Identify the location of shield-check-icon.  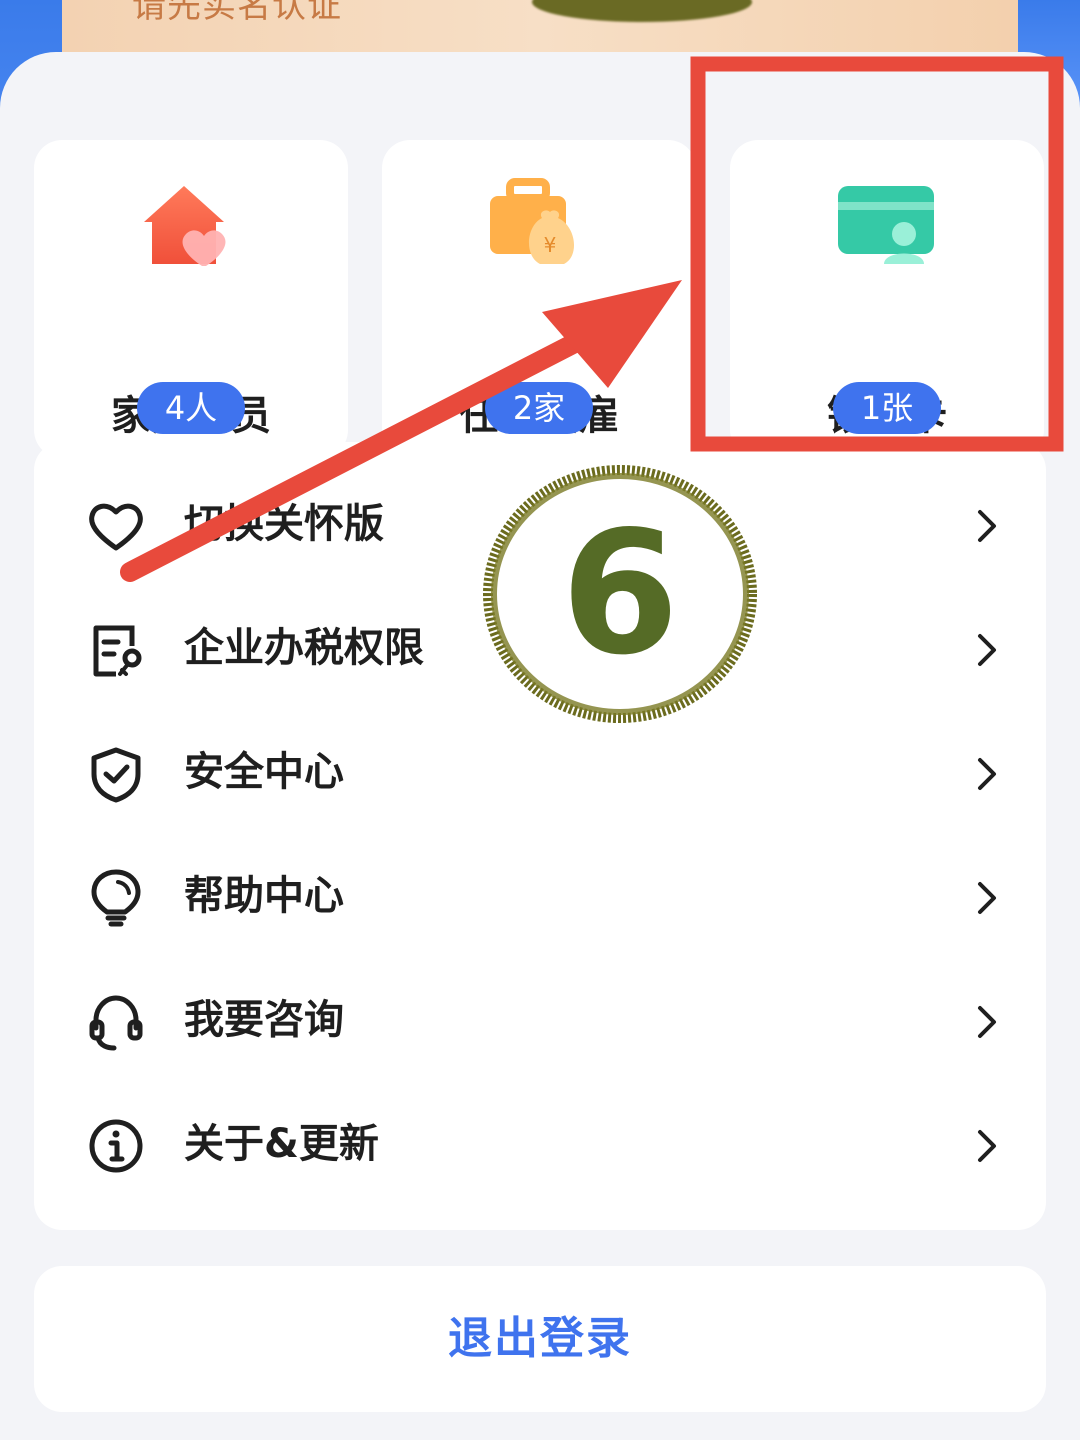
(116, 775).